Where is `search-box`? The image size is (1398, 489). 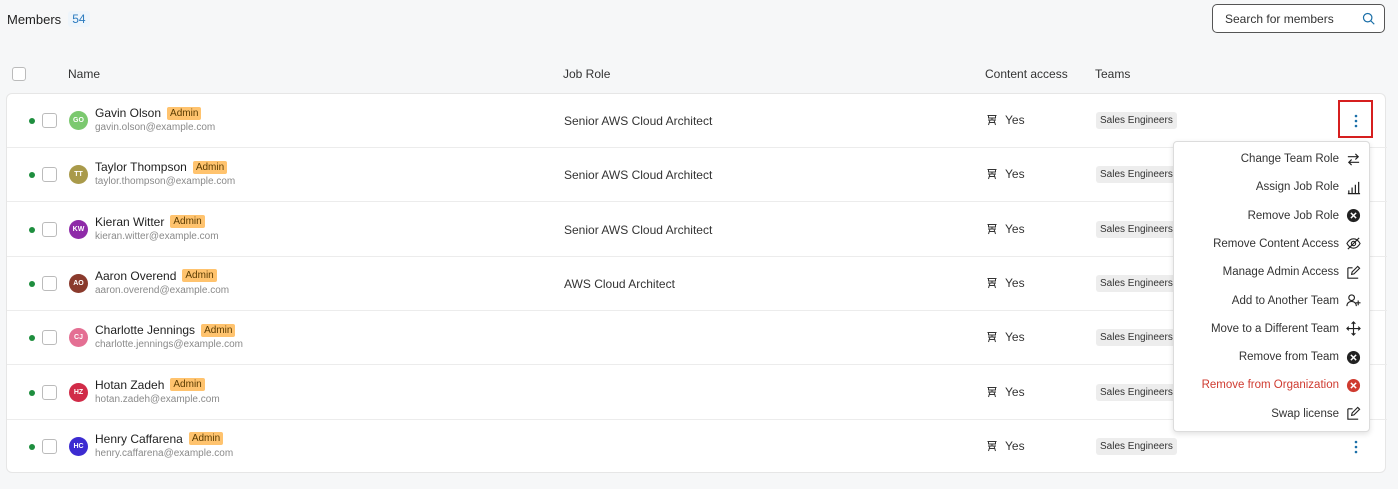 search-box is located at coordinates (1298, 18).